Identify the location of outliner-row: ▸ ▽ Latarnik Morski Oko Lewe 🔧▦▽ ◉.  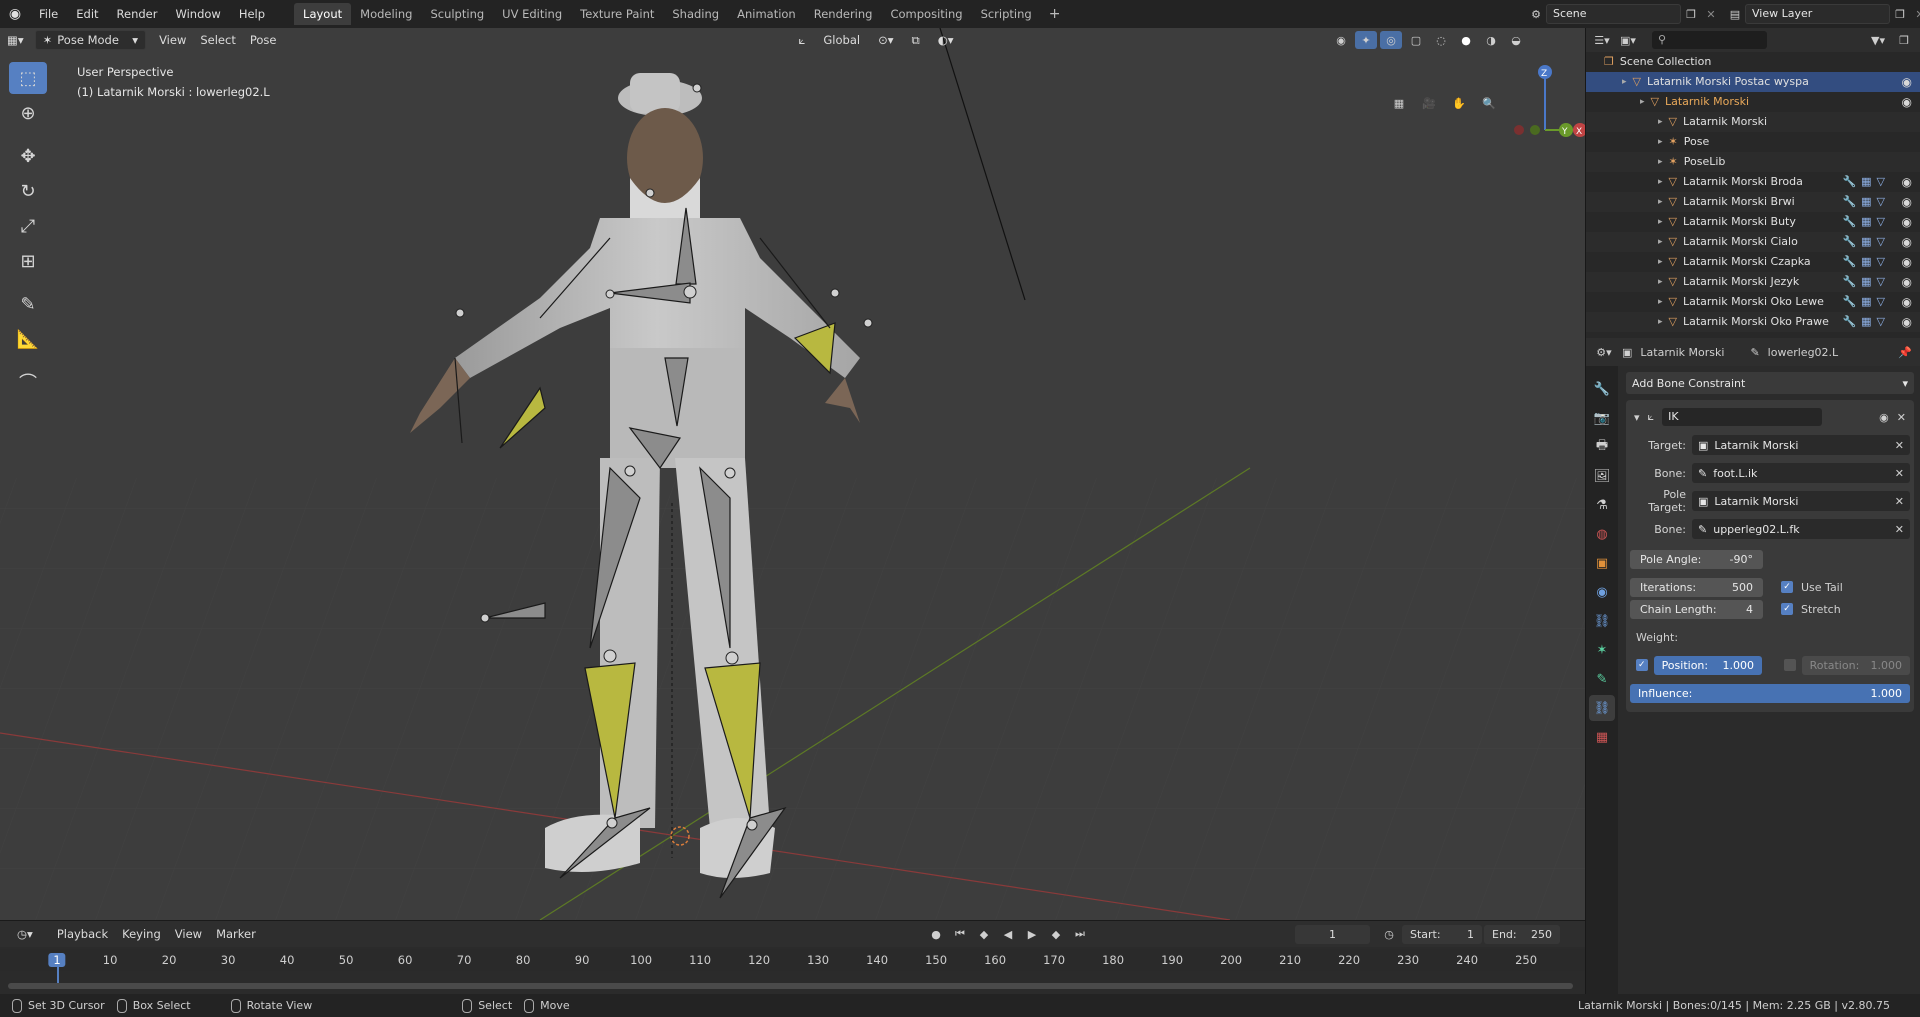
(1753, 302).